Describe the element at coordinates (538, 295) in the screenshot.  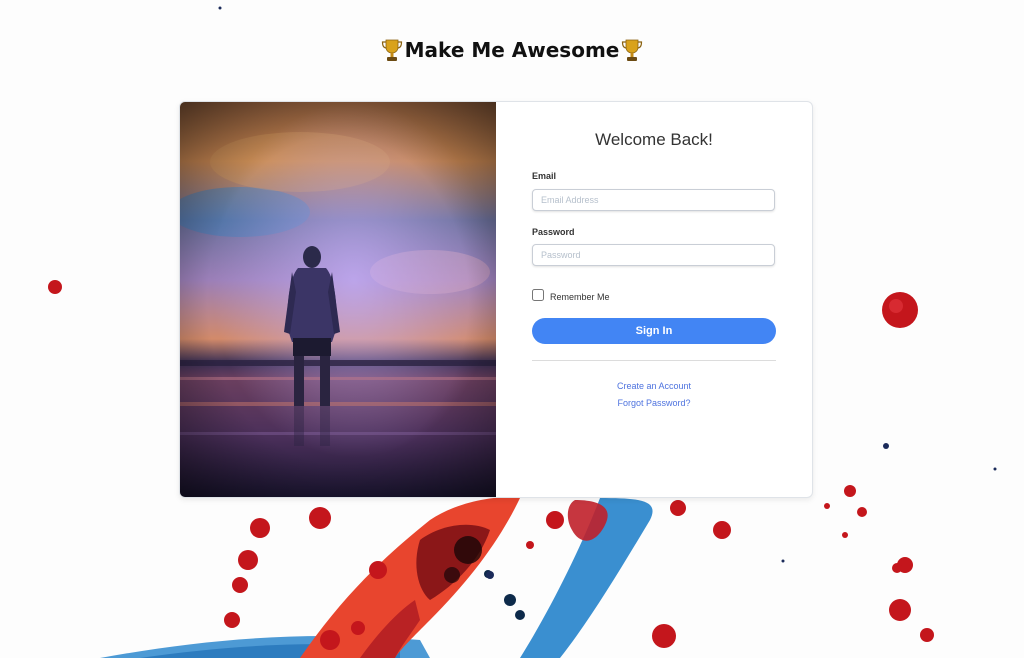
I see `remember-me-checkbox` at that location.